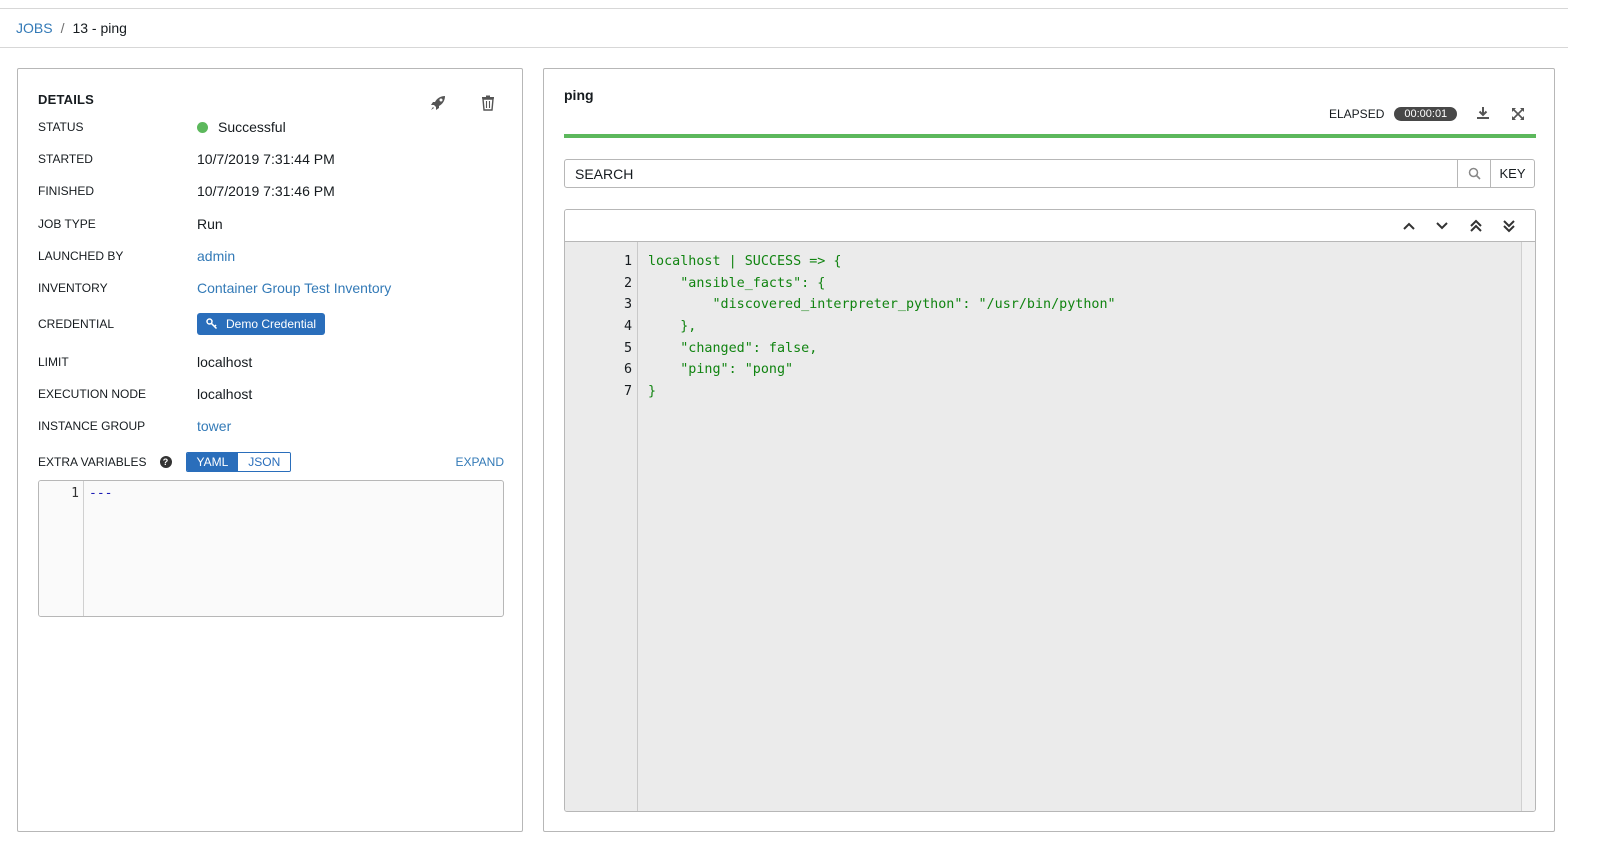  I want to click on extra-variables-editor: 1 ---, so click(271, 548).